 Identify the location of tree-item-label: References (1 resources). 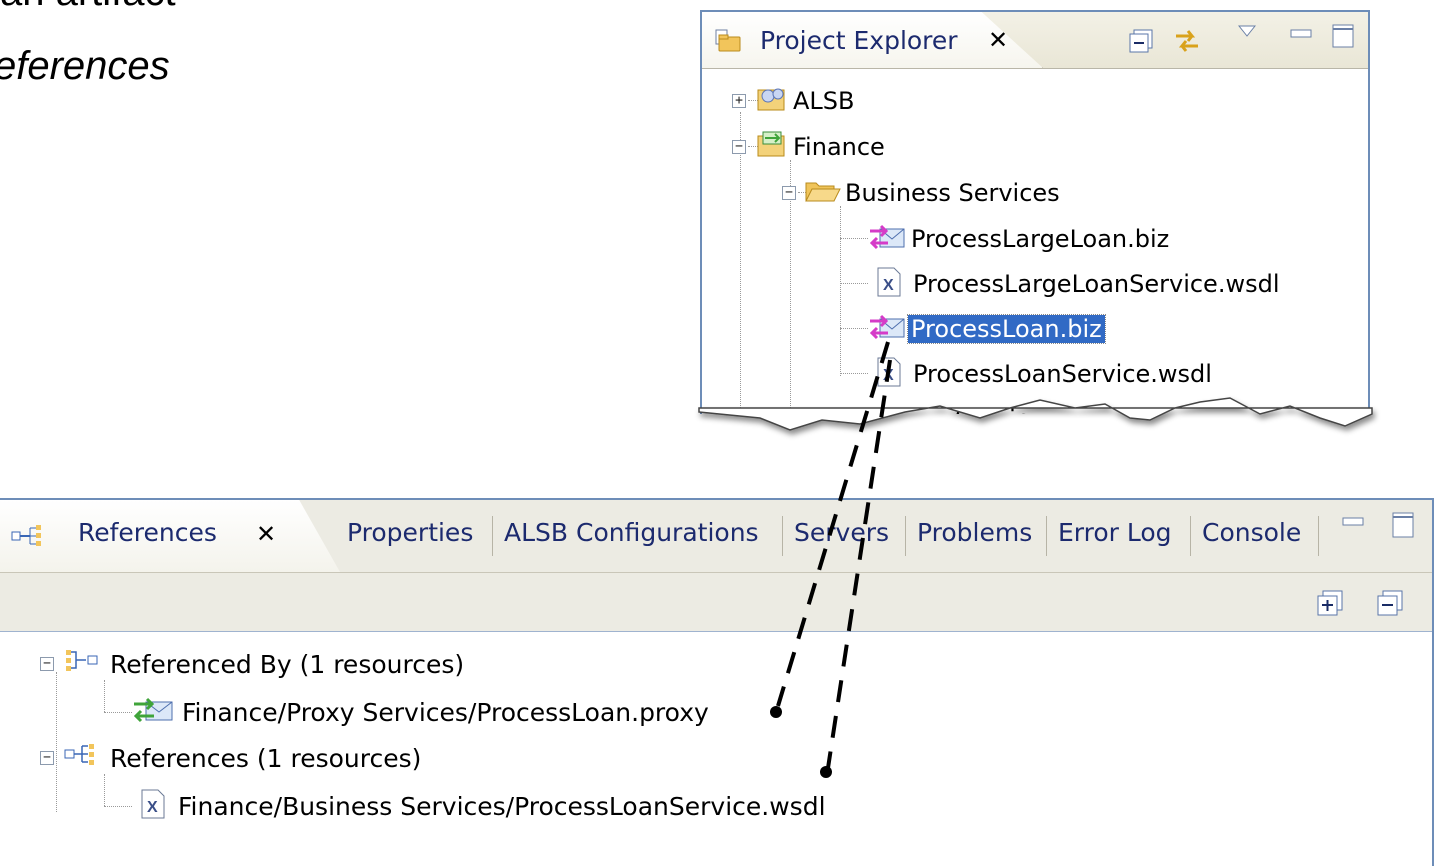
(266, 758).